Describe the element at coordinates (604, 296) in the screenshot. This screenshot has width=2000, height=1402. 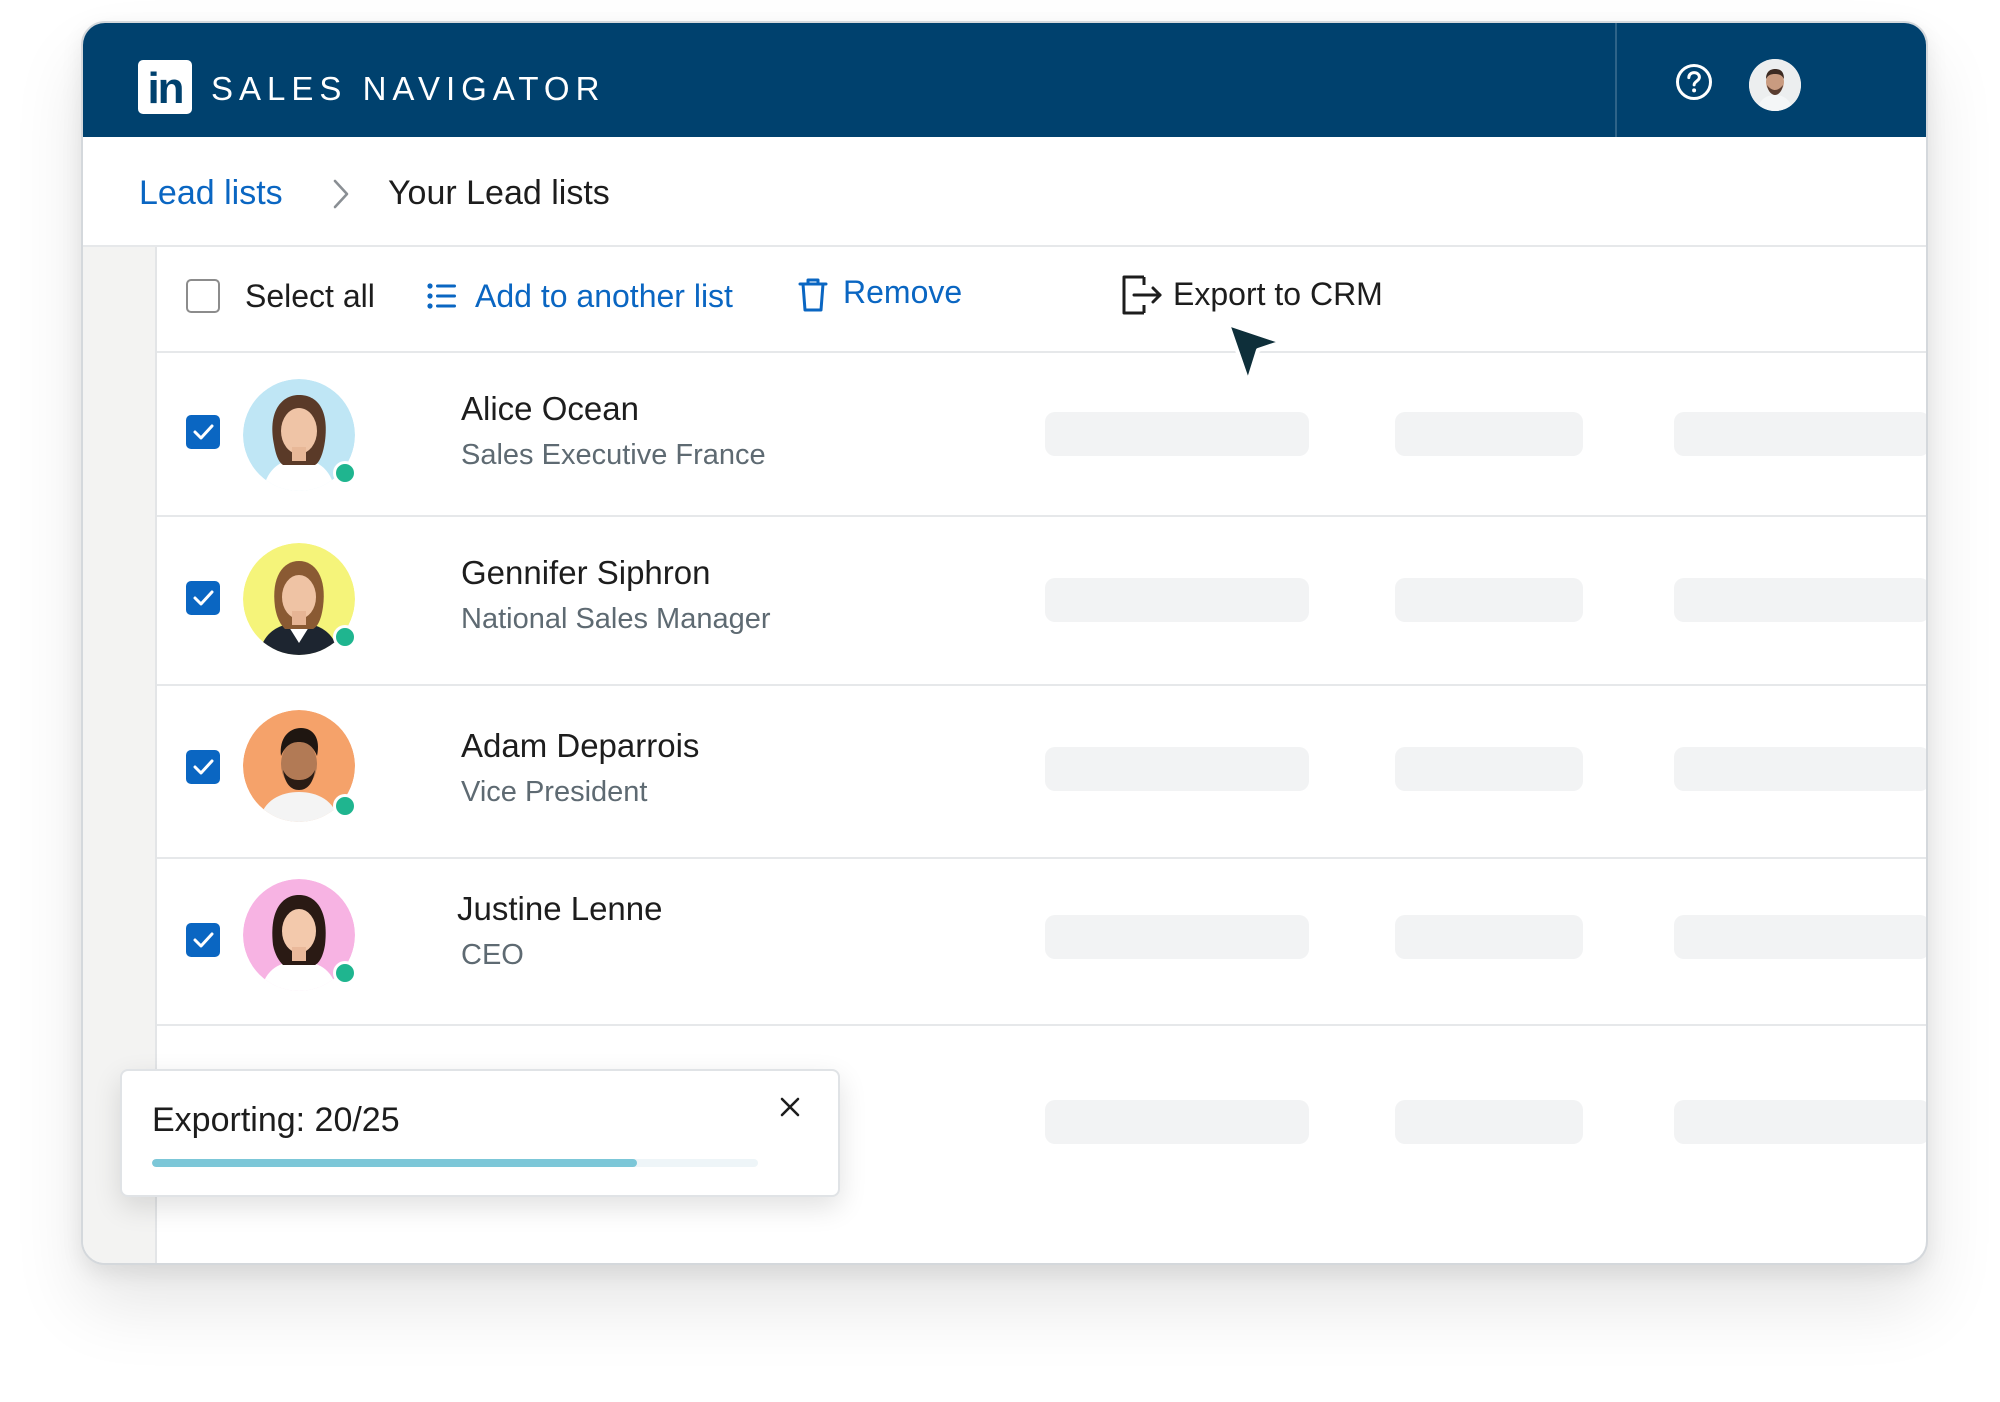
I see `add-to-another-list-button: Add to another list` at that location.